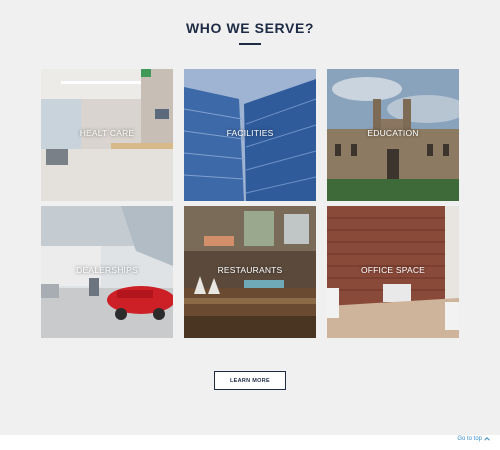  I want to click on tile-label: RESTAURANTS, so click(250, 270).